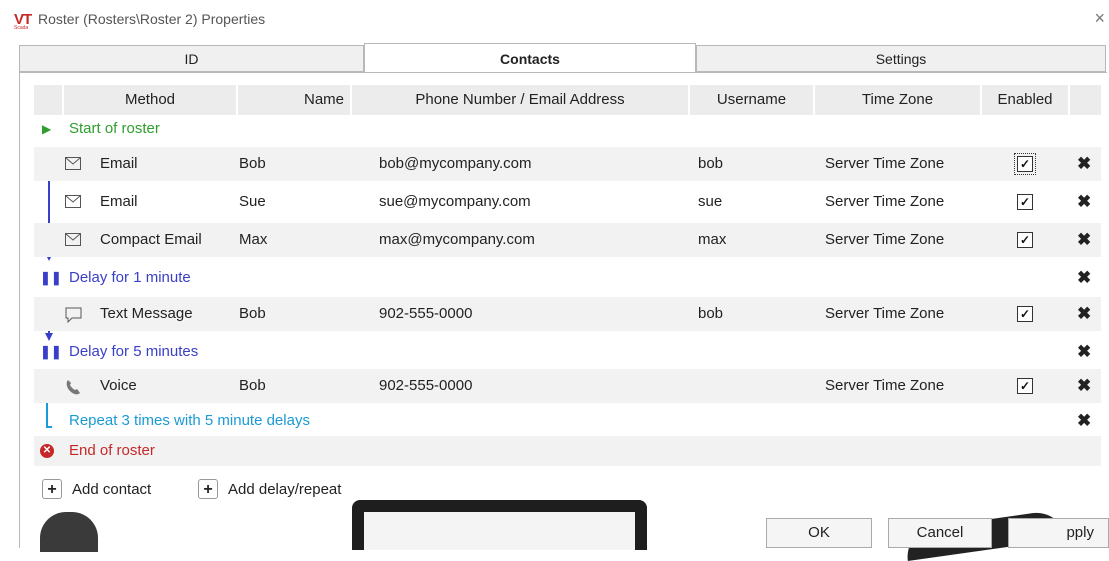 The image size is (1109, 561). What do you see at coordinates (134, 351) in the screenshot?
I see `delay-label: Delay for 5 minutes` at bounding box center [134, 351].